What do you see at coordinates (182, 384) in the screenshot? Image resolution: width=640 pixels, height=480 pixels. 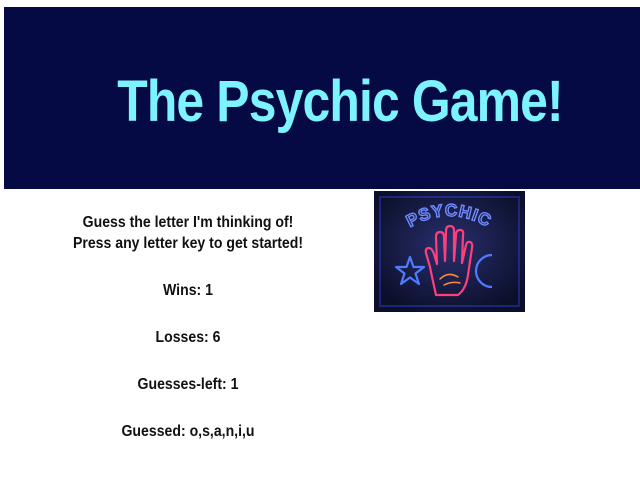 I see `guesses-left-label: Guesses-left:` at bounding box center [182, 384].